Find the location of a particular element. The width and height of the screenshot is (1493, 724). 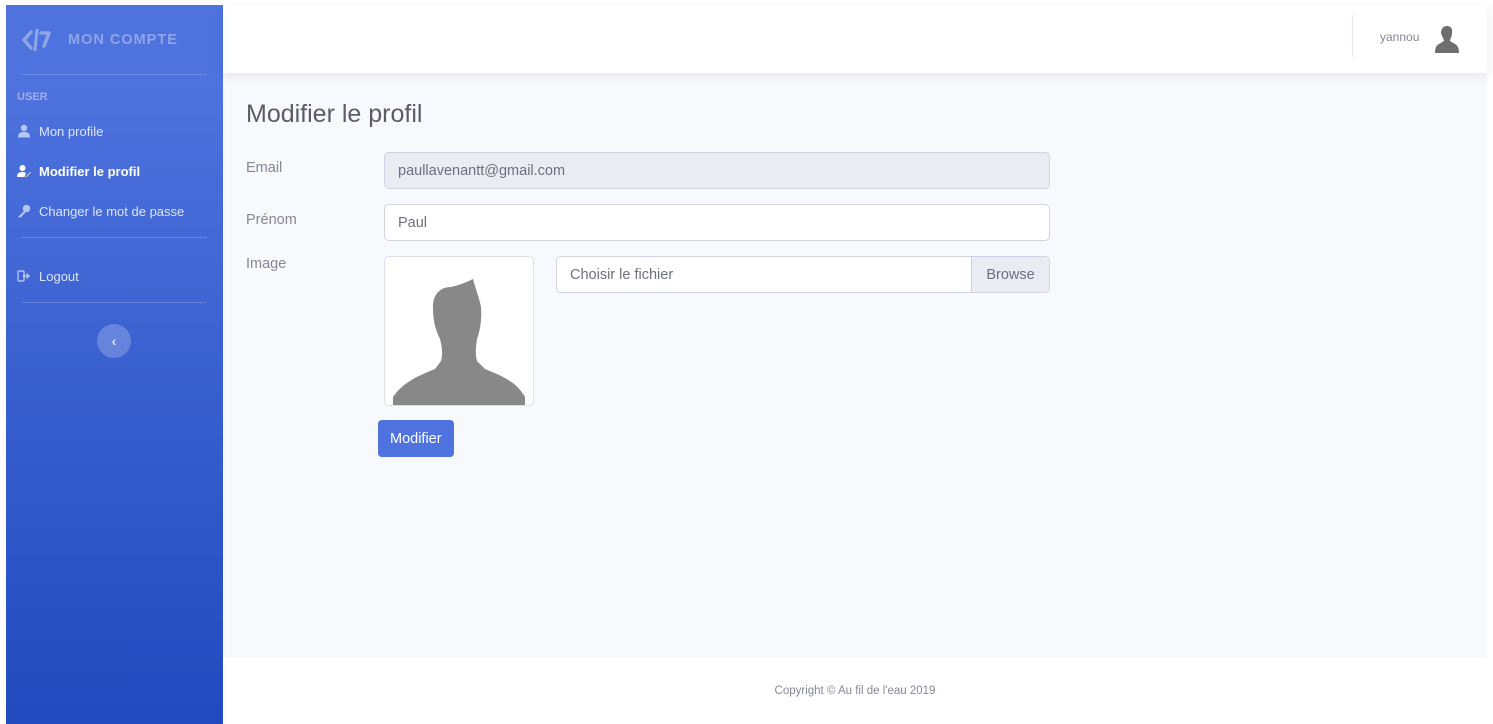

sidebar-item-label: Modifier le profil is located at coordinates (90, 171).